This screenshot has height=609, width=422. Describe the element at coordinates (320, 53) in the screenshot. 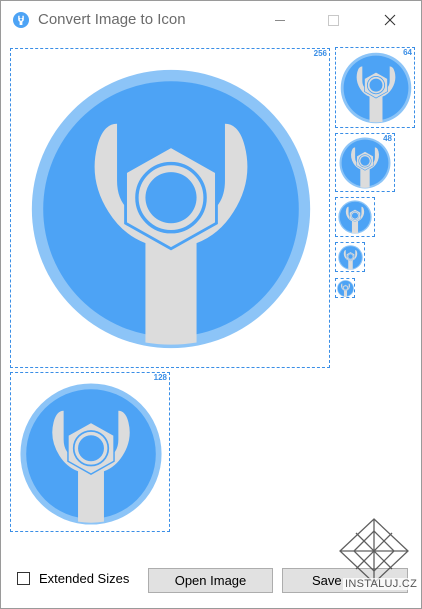

I see `preview-size-label: 256` at that location.